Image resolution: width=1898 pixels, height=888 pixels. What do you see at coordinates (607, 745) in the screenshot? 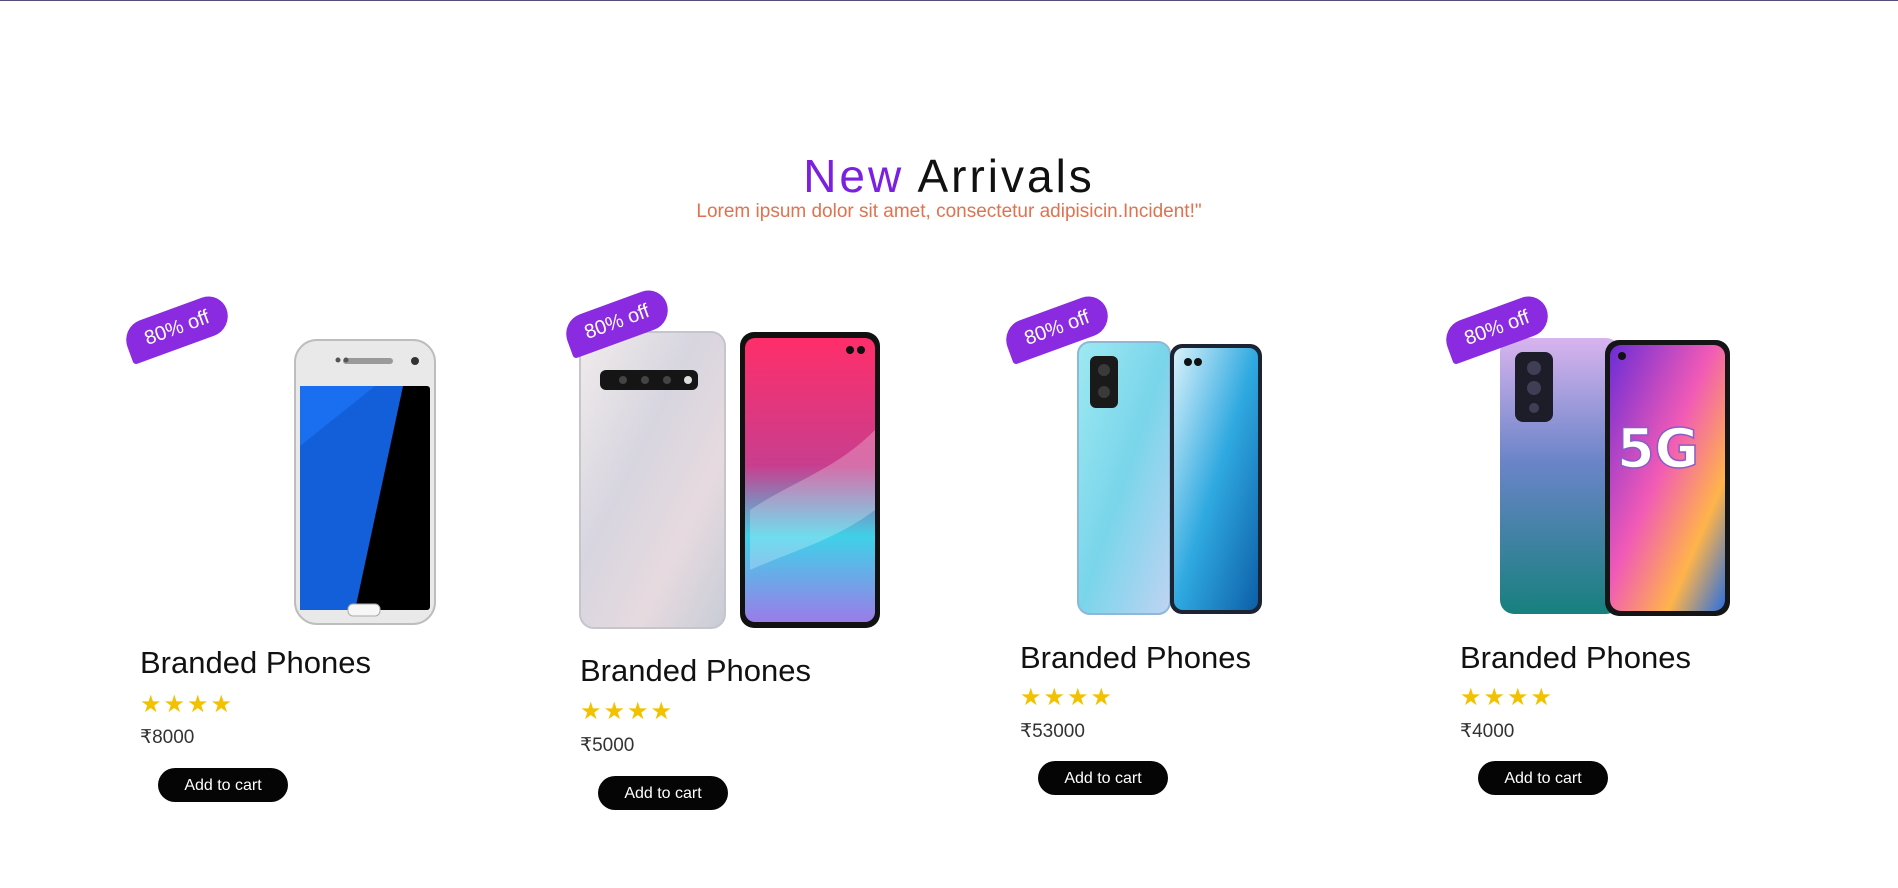
I see `product-price: ₹5000` at bounding box center [607, 745].